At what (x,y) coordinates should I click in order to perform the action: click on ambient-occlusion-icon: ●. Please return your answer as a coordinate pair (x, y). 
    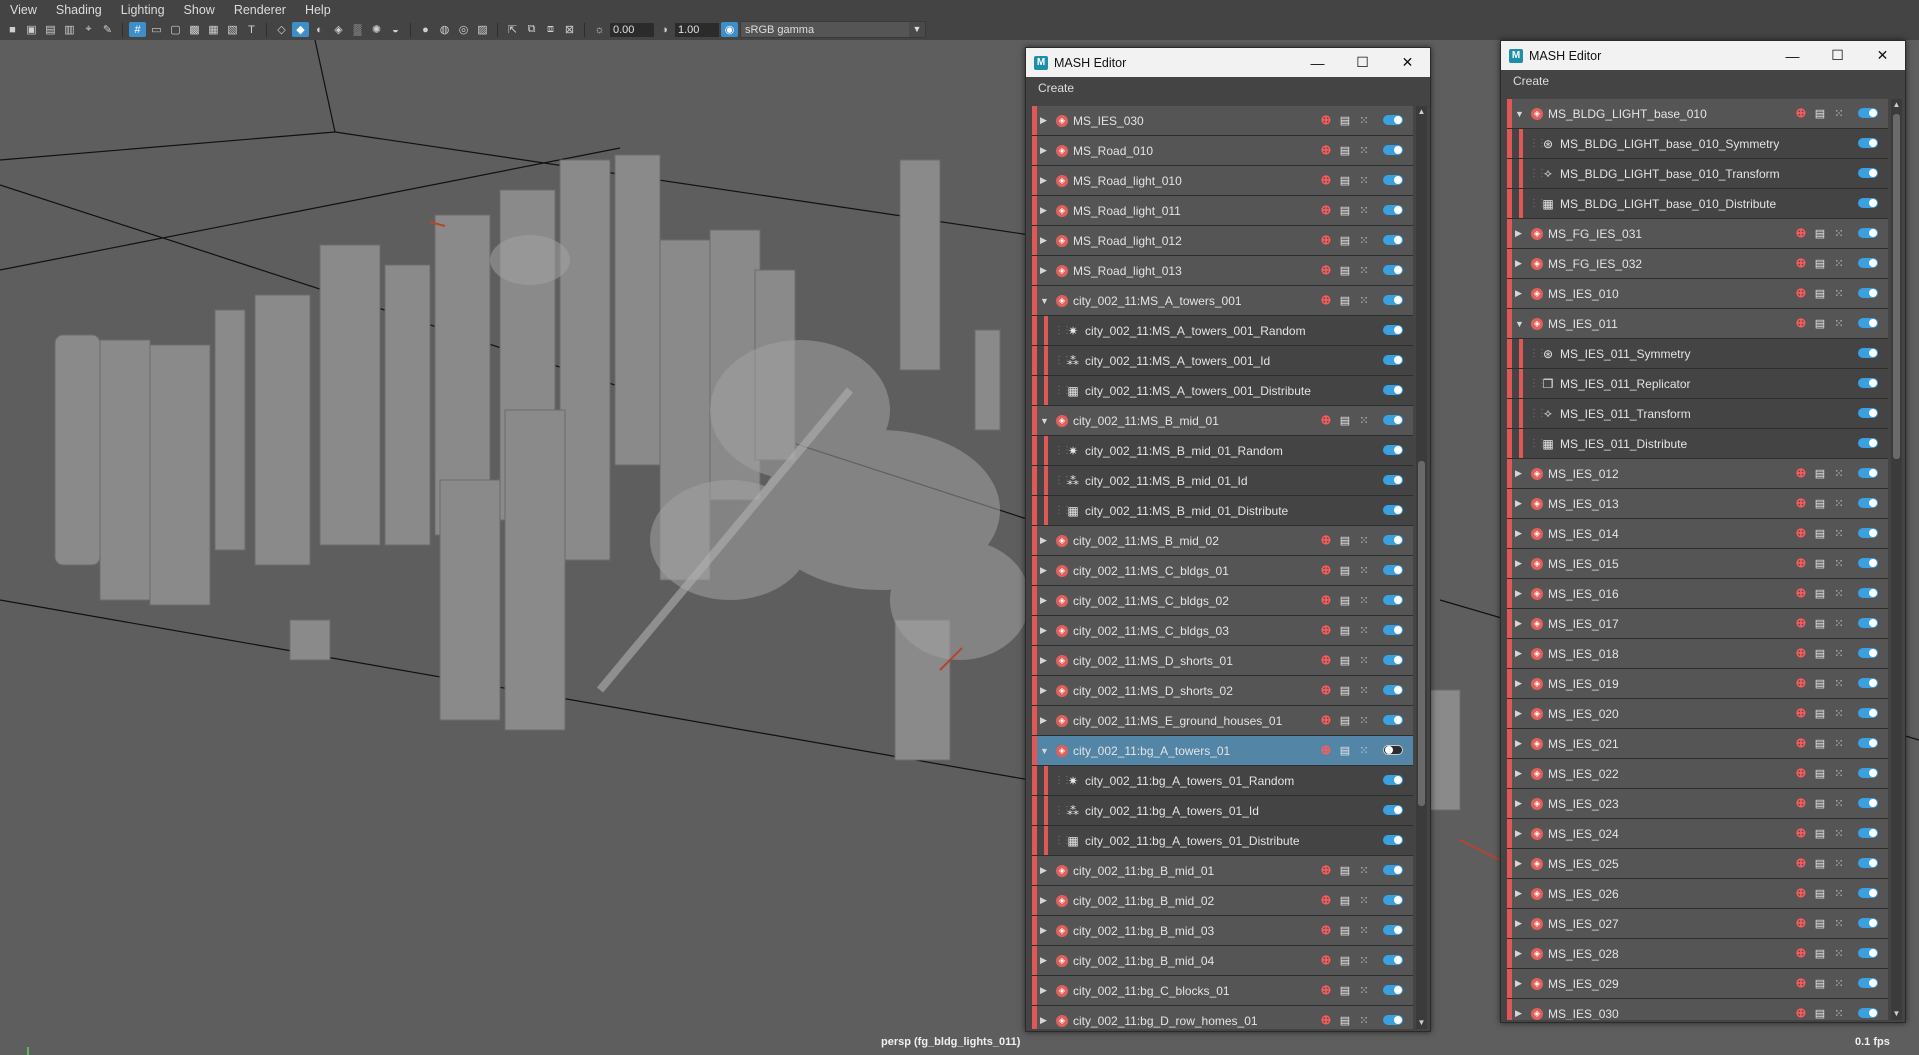
    Looking at the image, I should click on (425, 29).